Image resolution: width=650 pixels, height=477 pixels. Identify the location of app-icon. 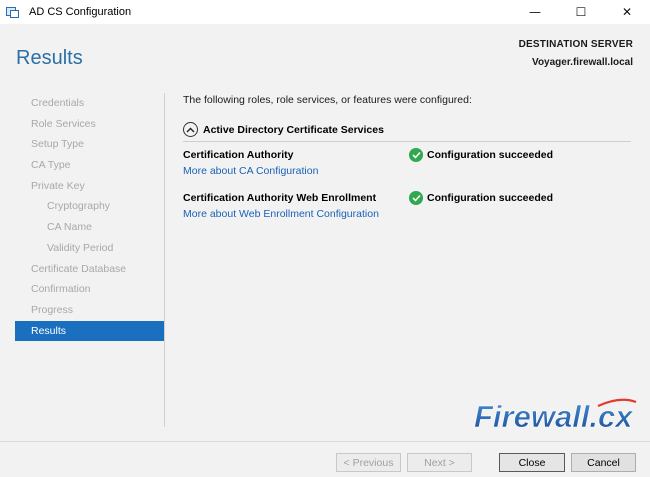
(13, 12).